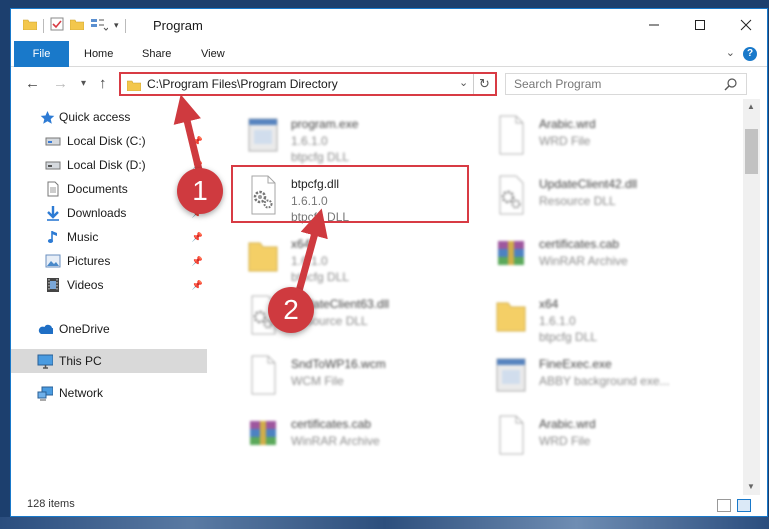 This screenshot has height=529, width=769. Describe the element at coordinates (291, 310) in the screenshot. I see `step-badge-2: 2` at that location.